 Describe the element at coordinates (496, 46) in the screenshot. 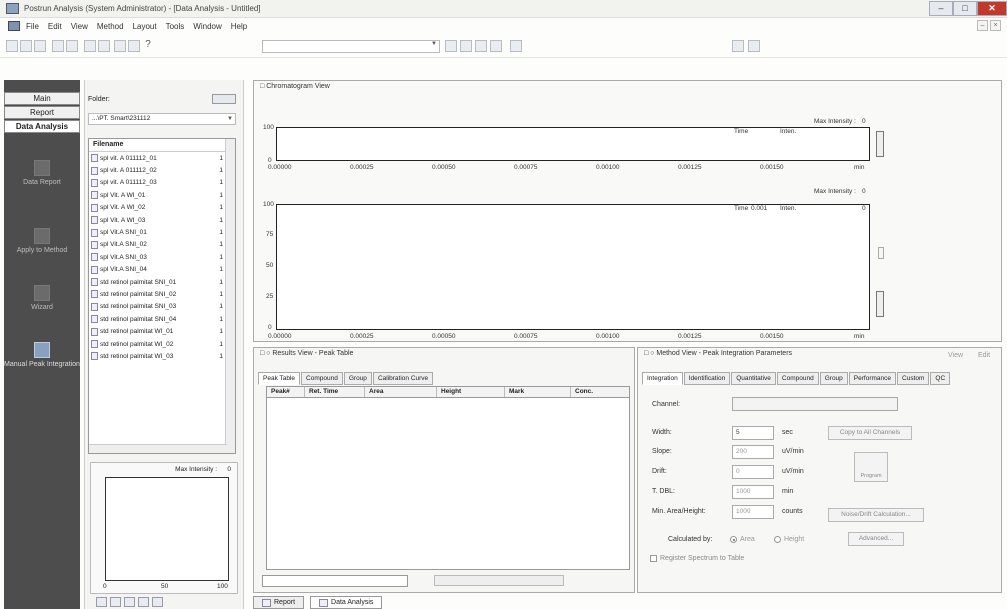

I see `peak-icon` at that location.